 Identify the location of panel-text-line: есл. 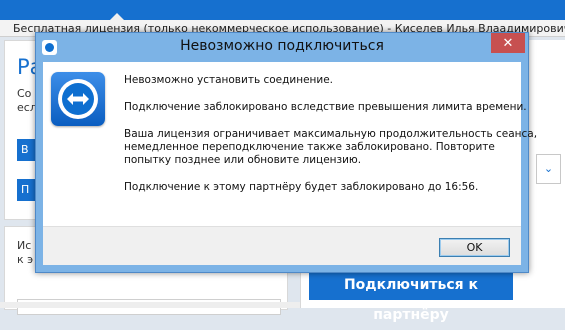
(27, 107).